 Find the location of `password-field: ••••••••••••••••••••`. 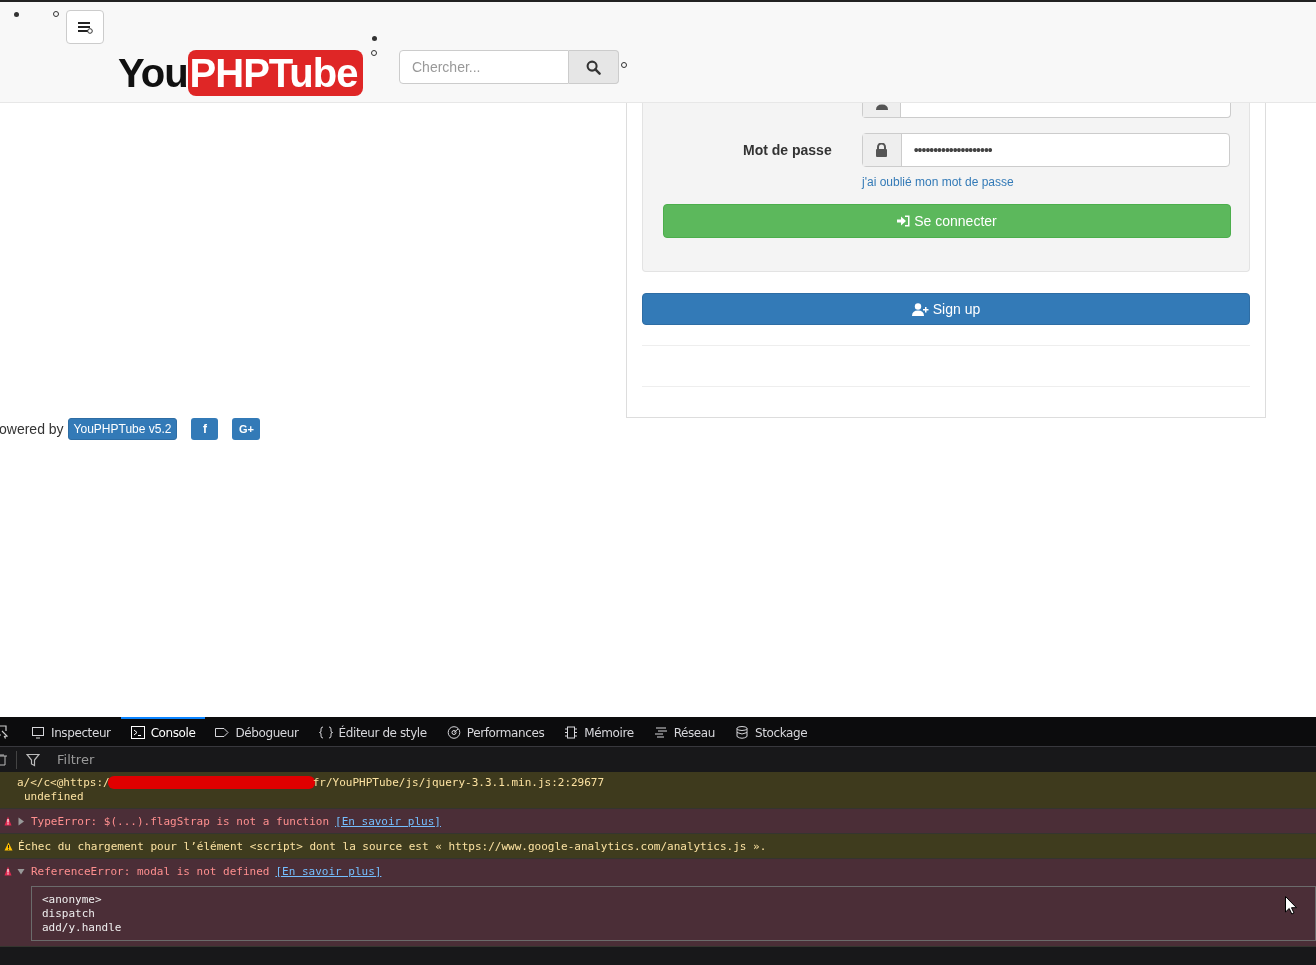

password-field: •••••••••••••••••••• is located at coordinates (1045, 150).